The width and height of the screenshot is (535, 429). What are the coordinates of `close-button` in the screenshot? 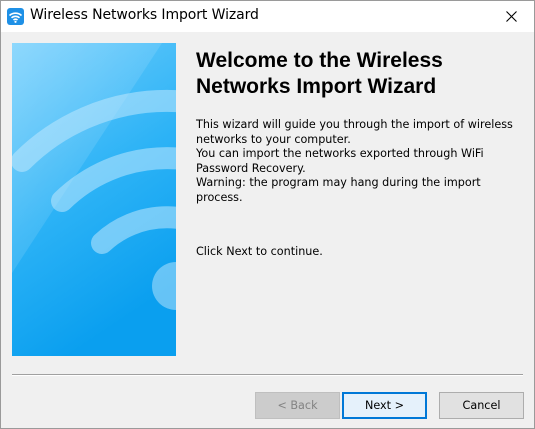 It's located at (511, 16).